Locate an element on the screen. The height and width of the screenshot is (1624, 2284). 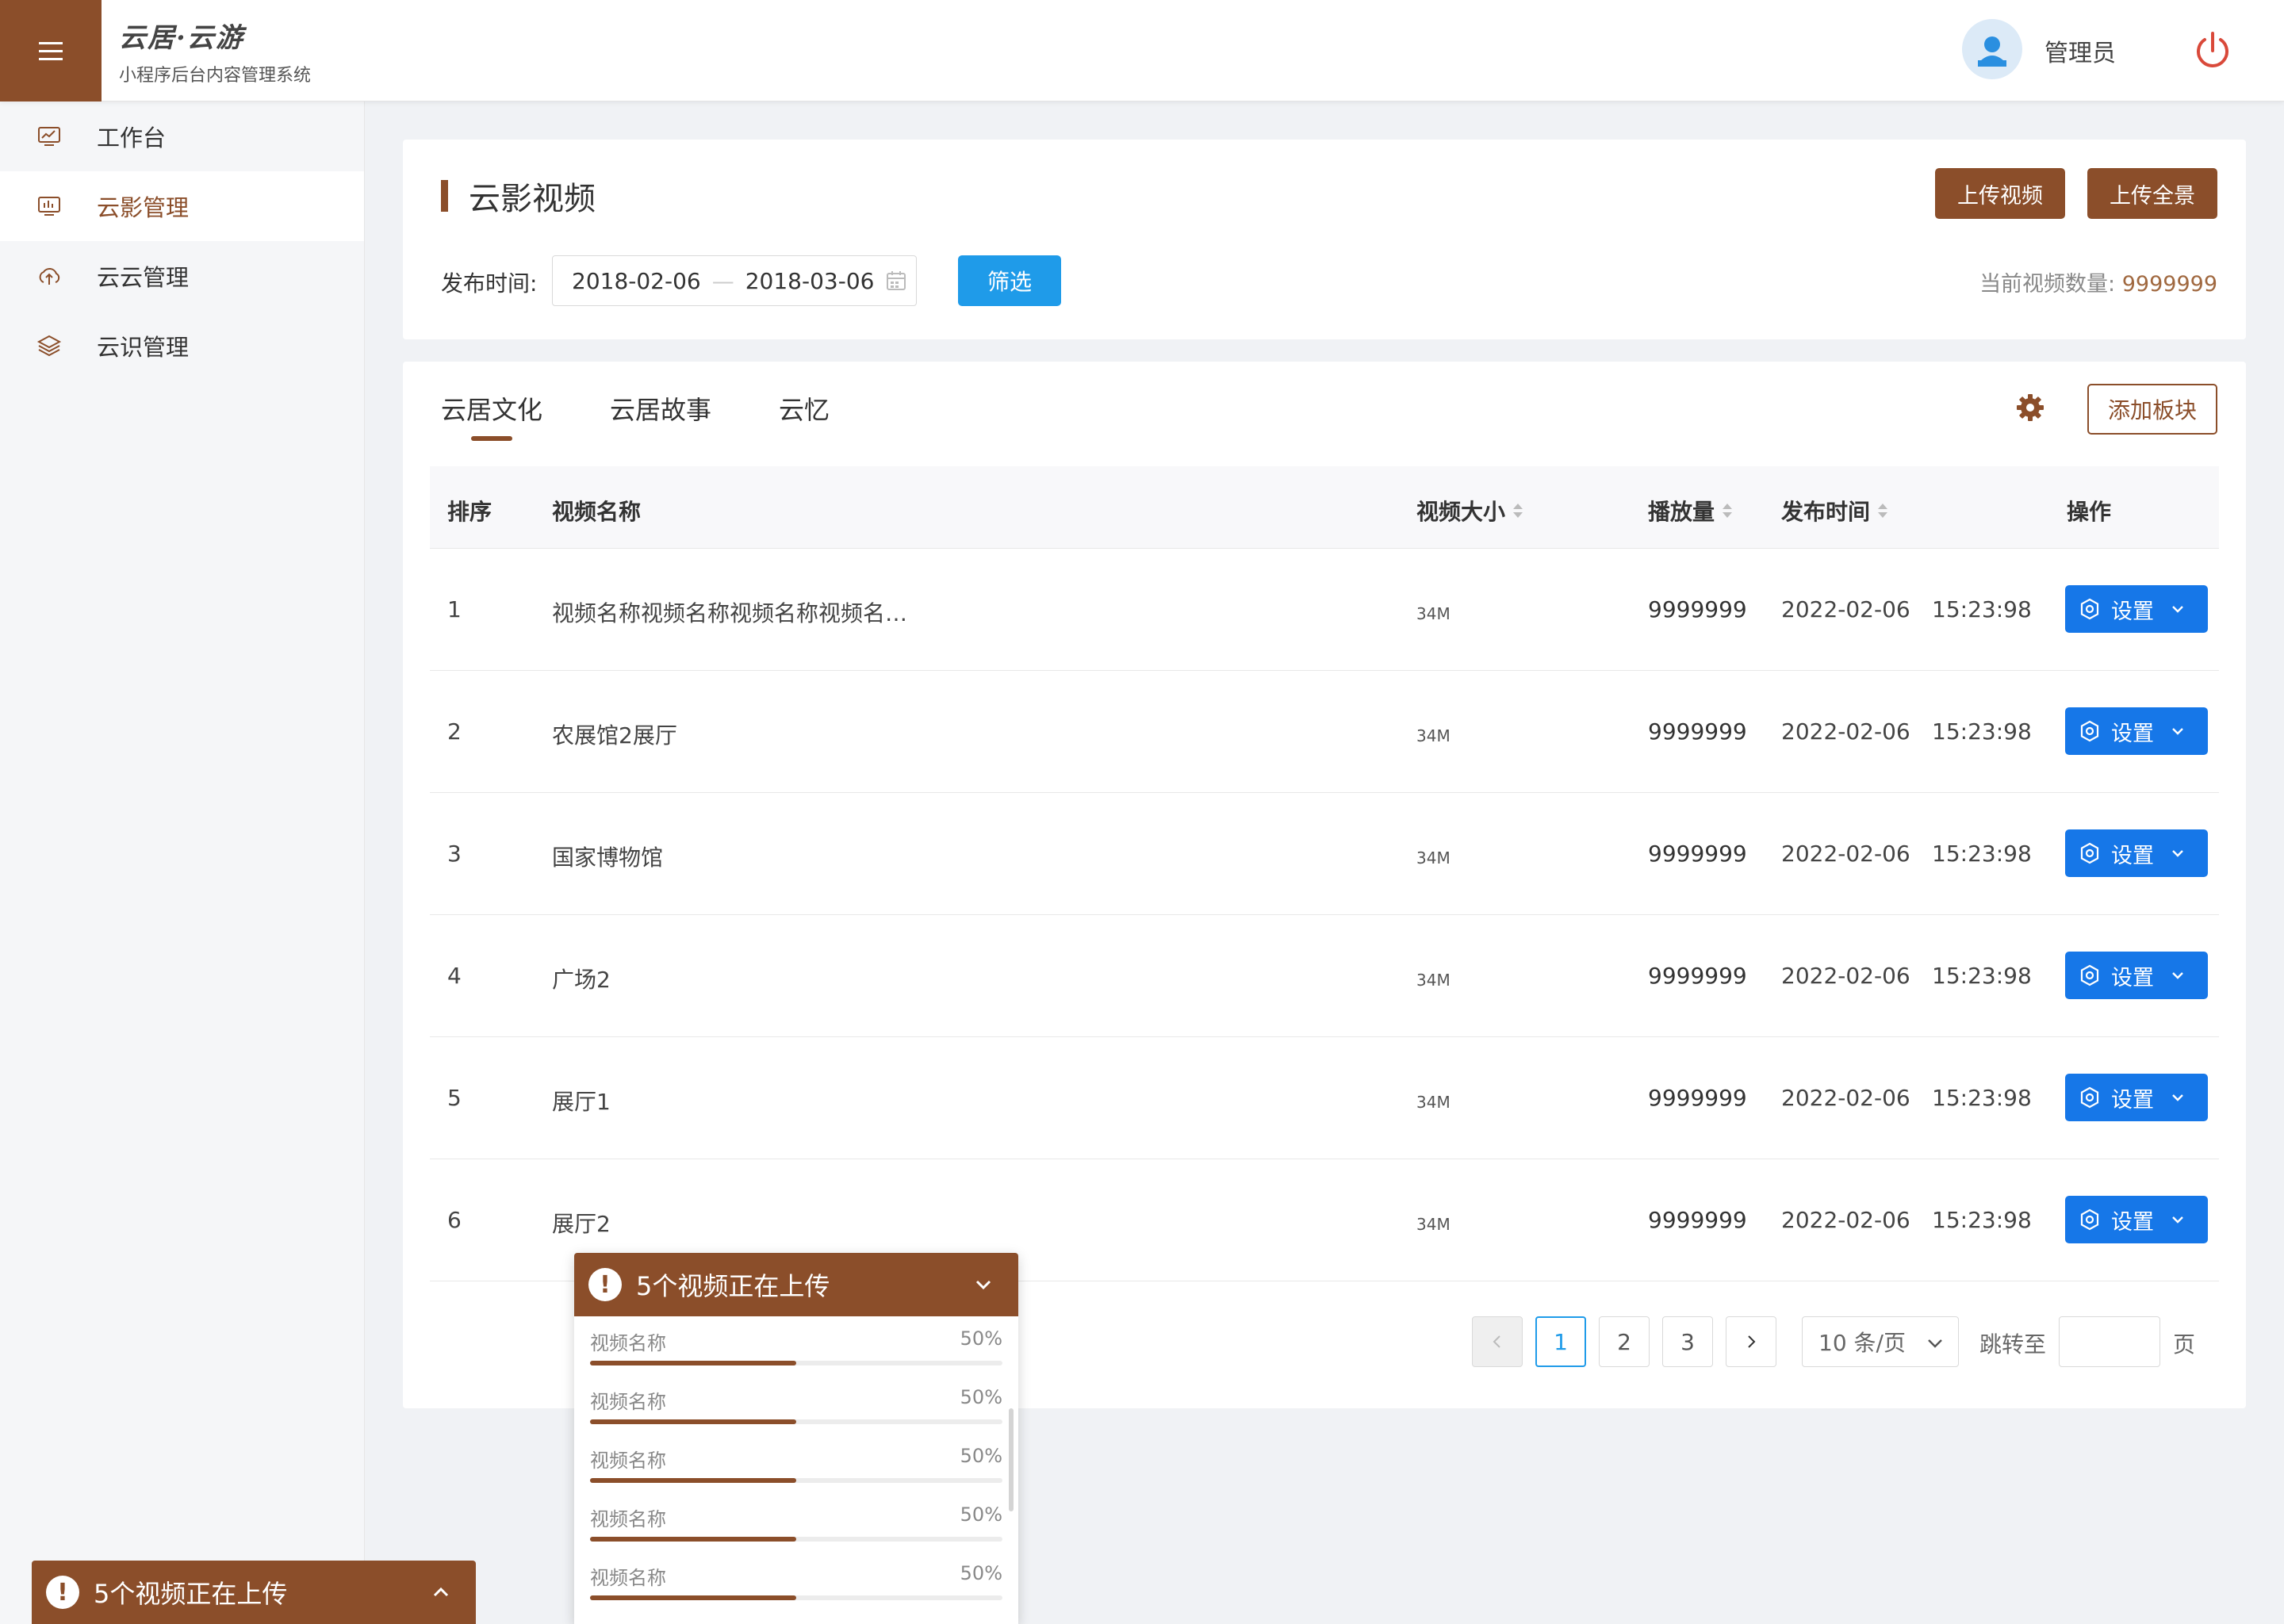
scrollbar is located at coordinates (1011, 1459).